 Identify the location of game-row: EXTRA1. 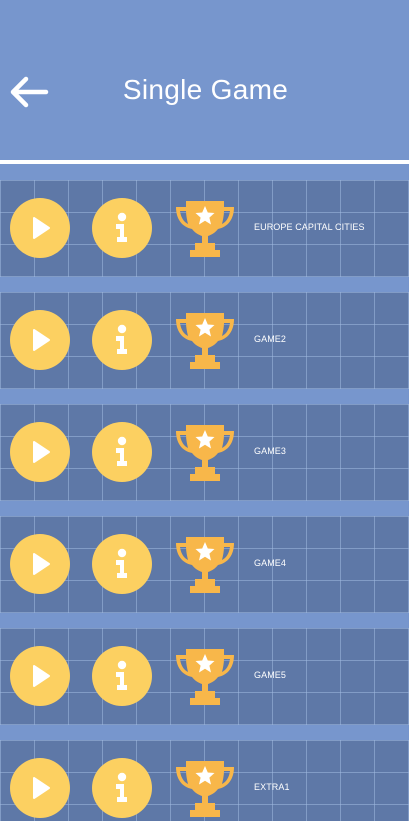
(204, 780).